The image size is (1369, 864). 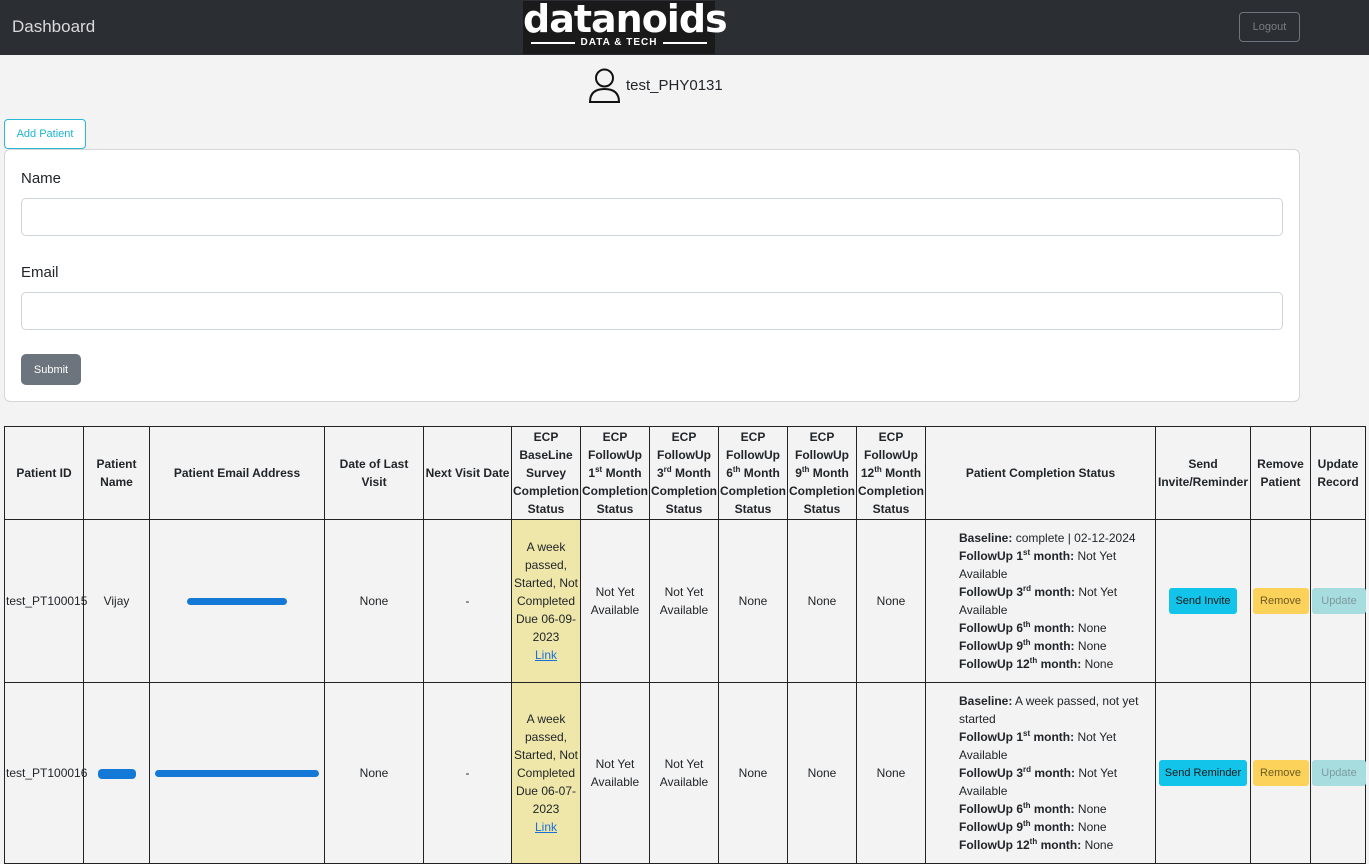 What do you see at coordinates (41, 178) in the screenshot?
I see `name-label: Name` at bounding box center [41, 178].